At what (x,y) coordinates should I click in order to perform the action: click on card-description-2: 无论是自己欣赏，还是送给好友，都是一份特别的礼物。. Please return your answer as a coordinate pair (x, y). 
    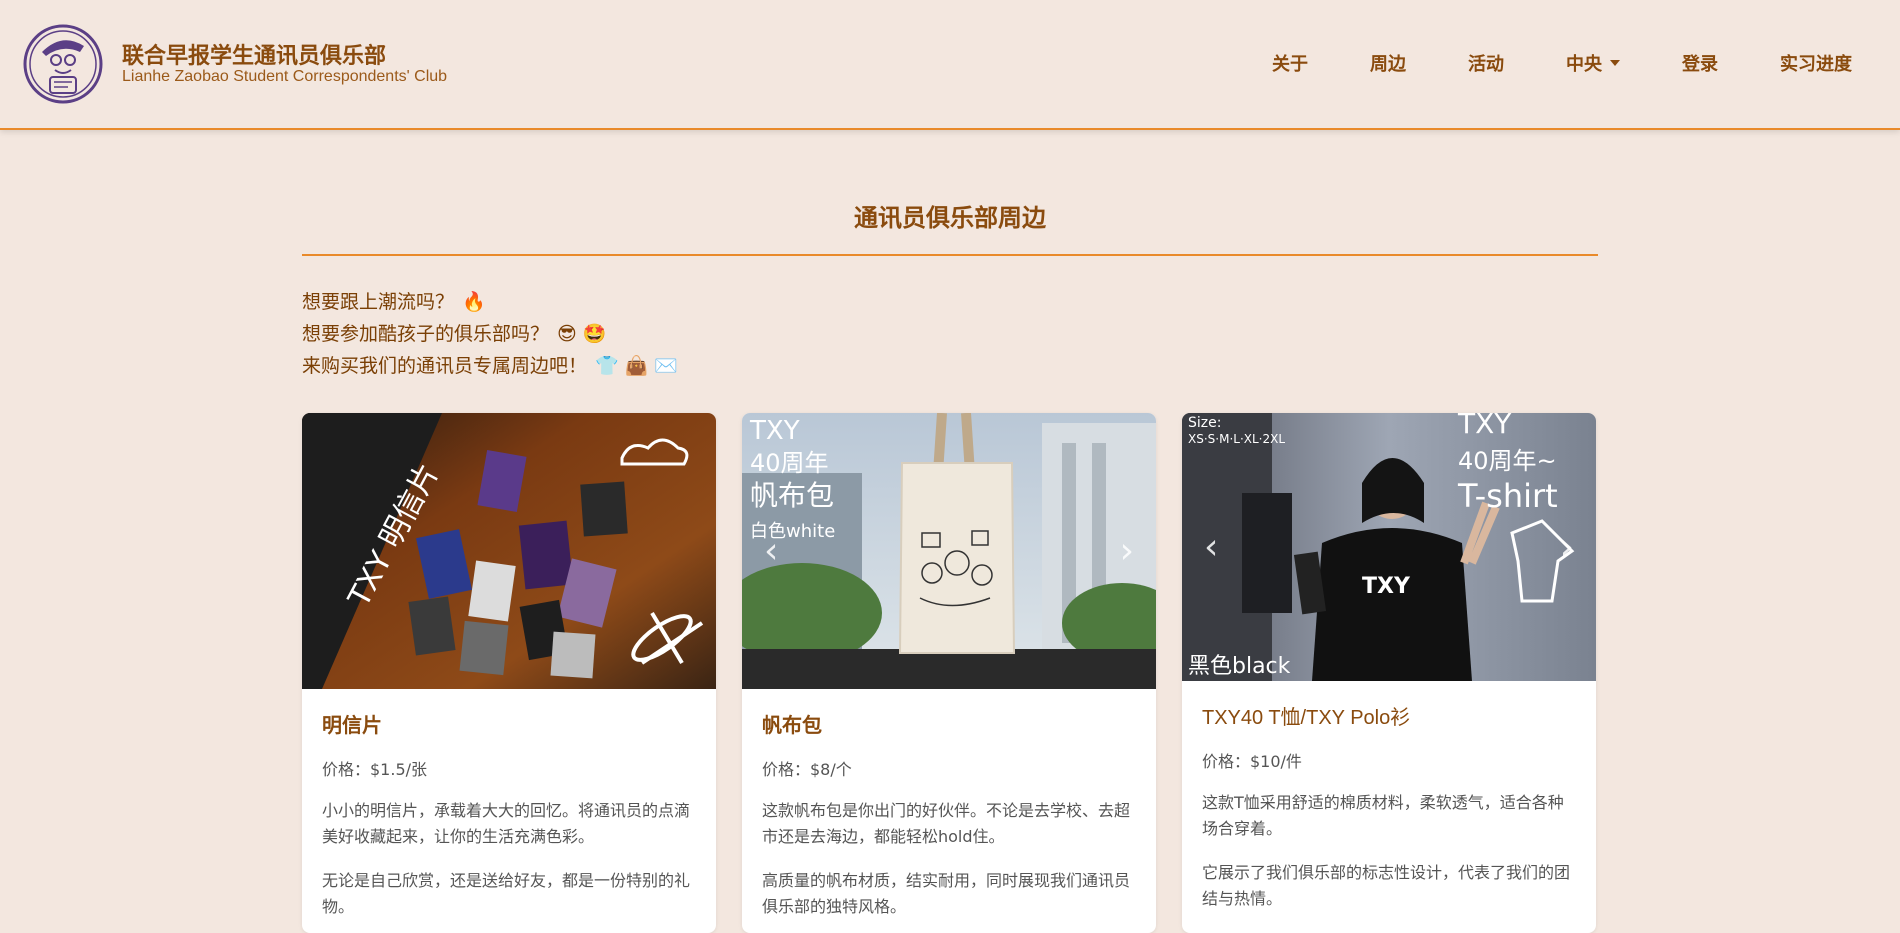
    Looking at the image, I should click on (506, 893).